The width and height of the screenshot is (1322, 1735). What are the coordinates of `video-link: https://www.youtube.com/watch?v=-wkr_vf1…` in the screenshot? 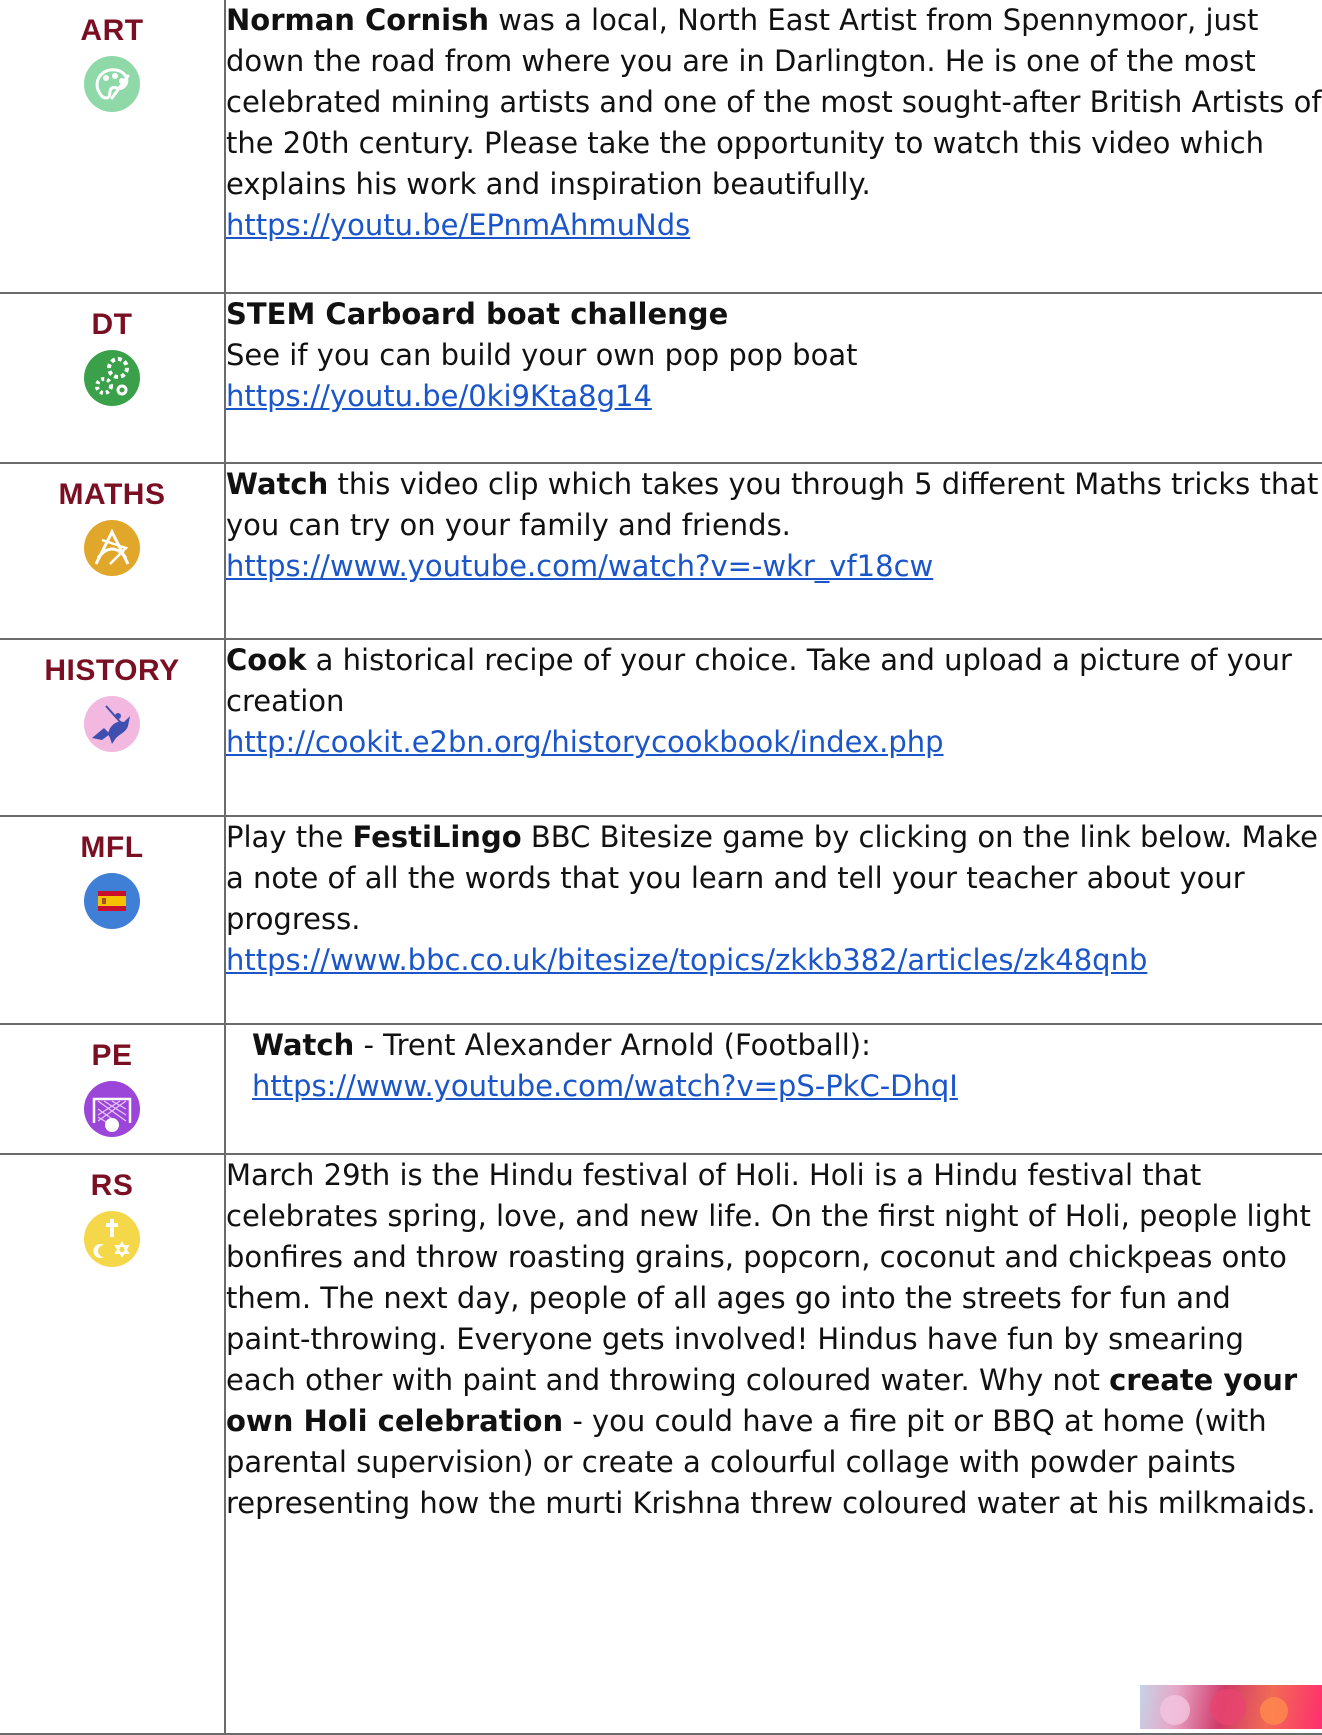 It's located at (579, 566).